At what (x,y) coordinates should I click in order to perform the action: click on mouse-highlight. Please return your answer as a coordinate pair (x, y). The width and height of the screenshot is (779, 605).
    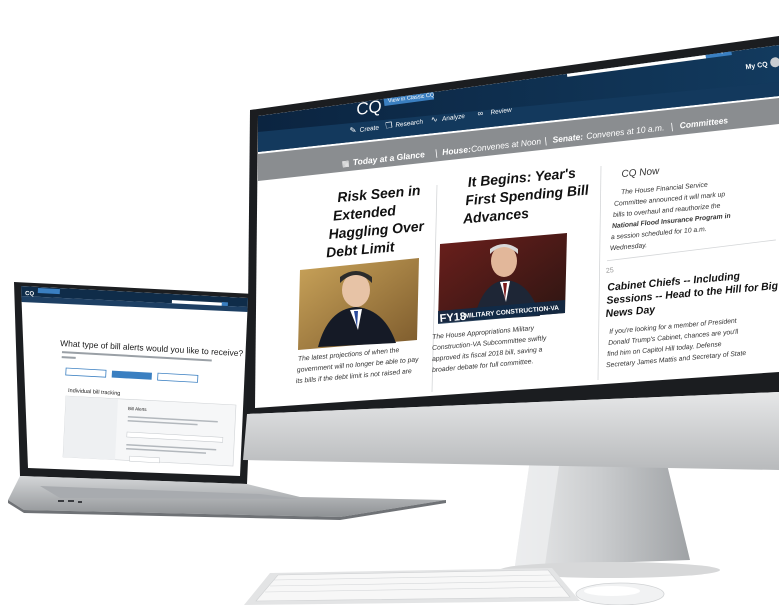
    Looking at the image, I should click on (612, 591).